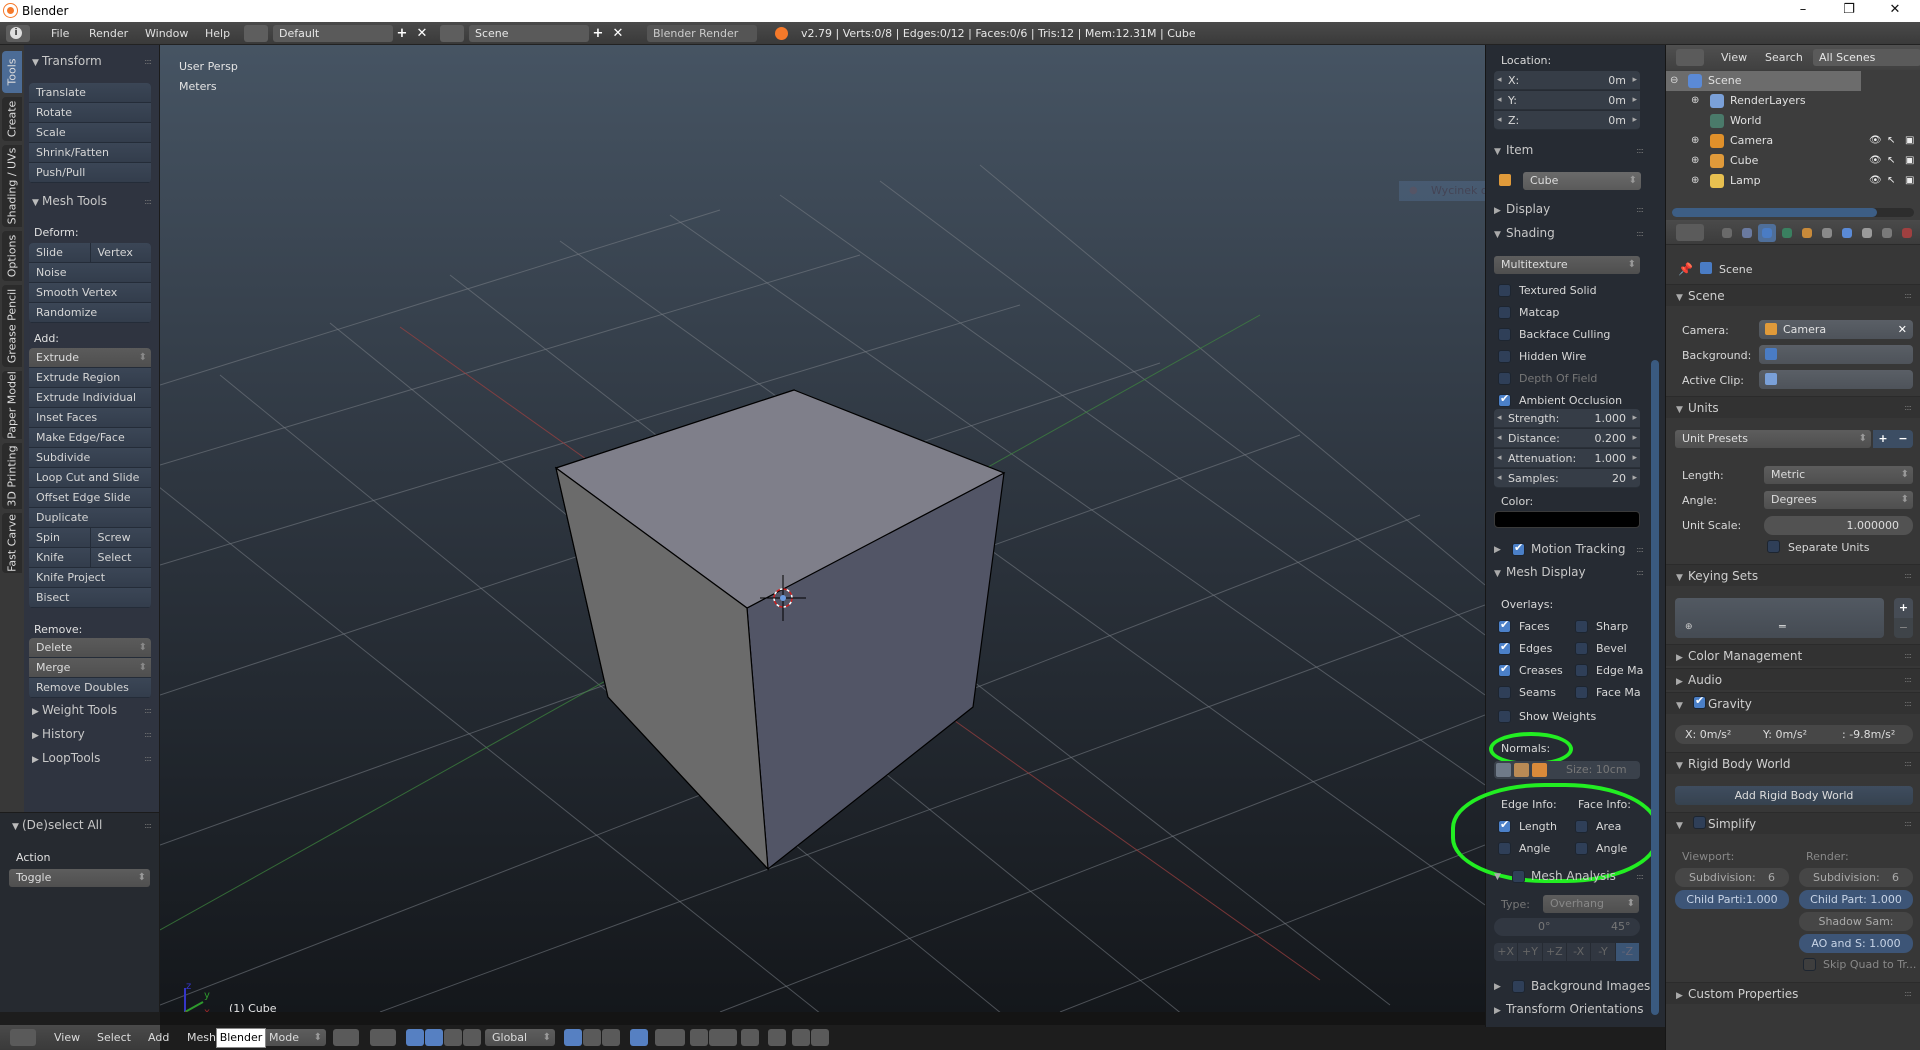 The width and height of the screenshot is (1920, 1050). What do you see at coordinates (90, 668) in the screenshot?
I see `merge-select: Merge` at bounding box center [90, 668].